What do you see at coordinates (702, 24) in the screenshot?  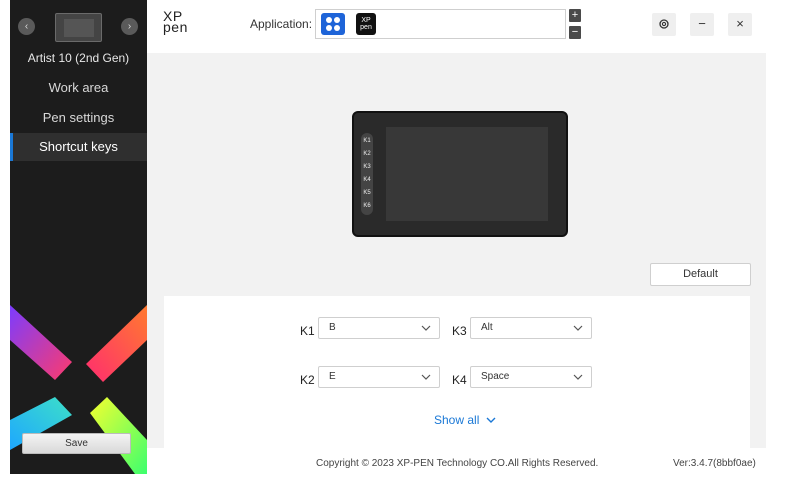 I see `minimize-button: −` at bounding box center [702, 24].